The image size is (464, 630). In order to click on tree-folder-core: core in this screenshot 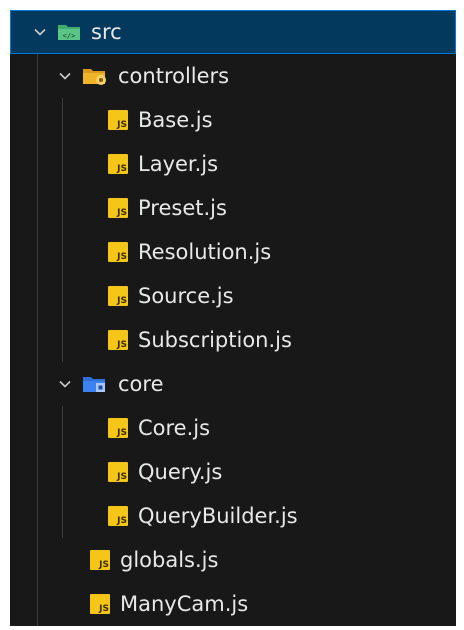, I will do `click(233, 384)`.